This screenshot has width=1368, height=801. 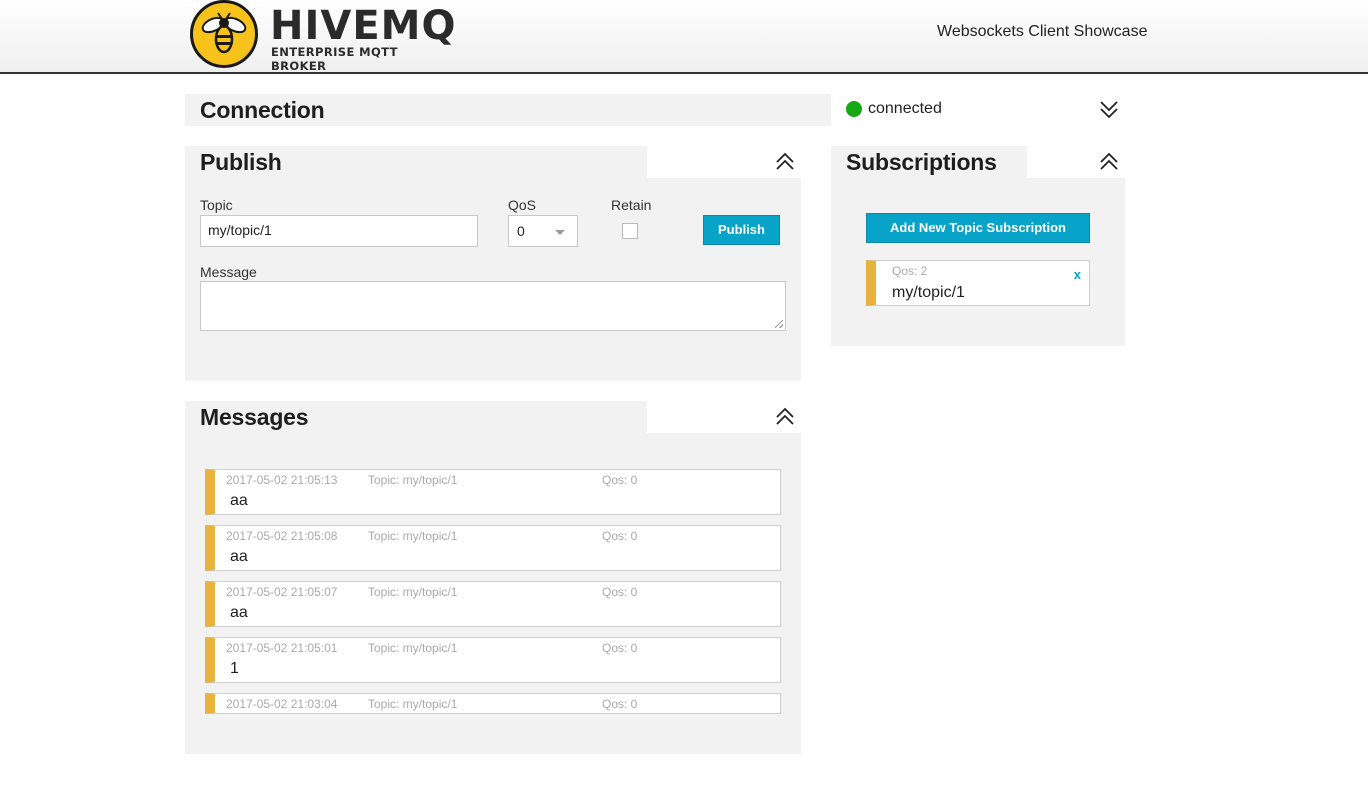 I want to click on message-timestamp: 2017-05-02 21:05:01, so click(x=282, y=648).